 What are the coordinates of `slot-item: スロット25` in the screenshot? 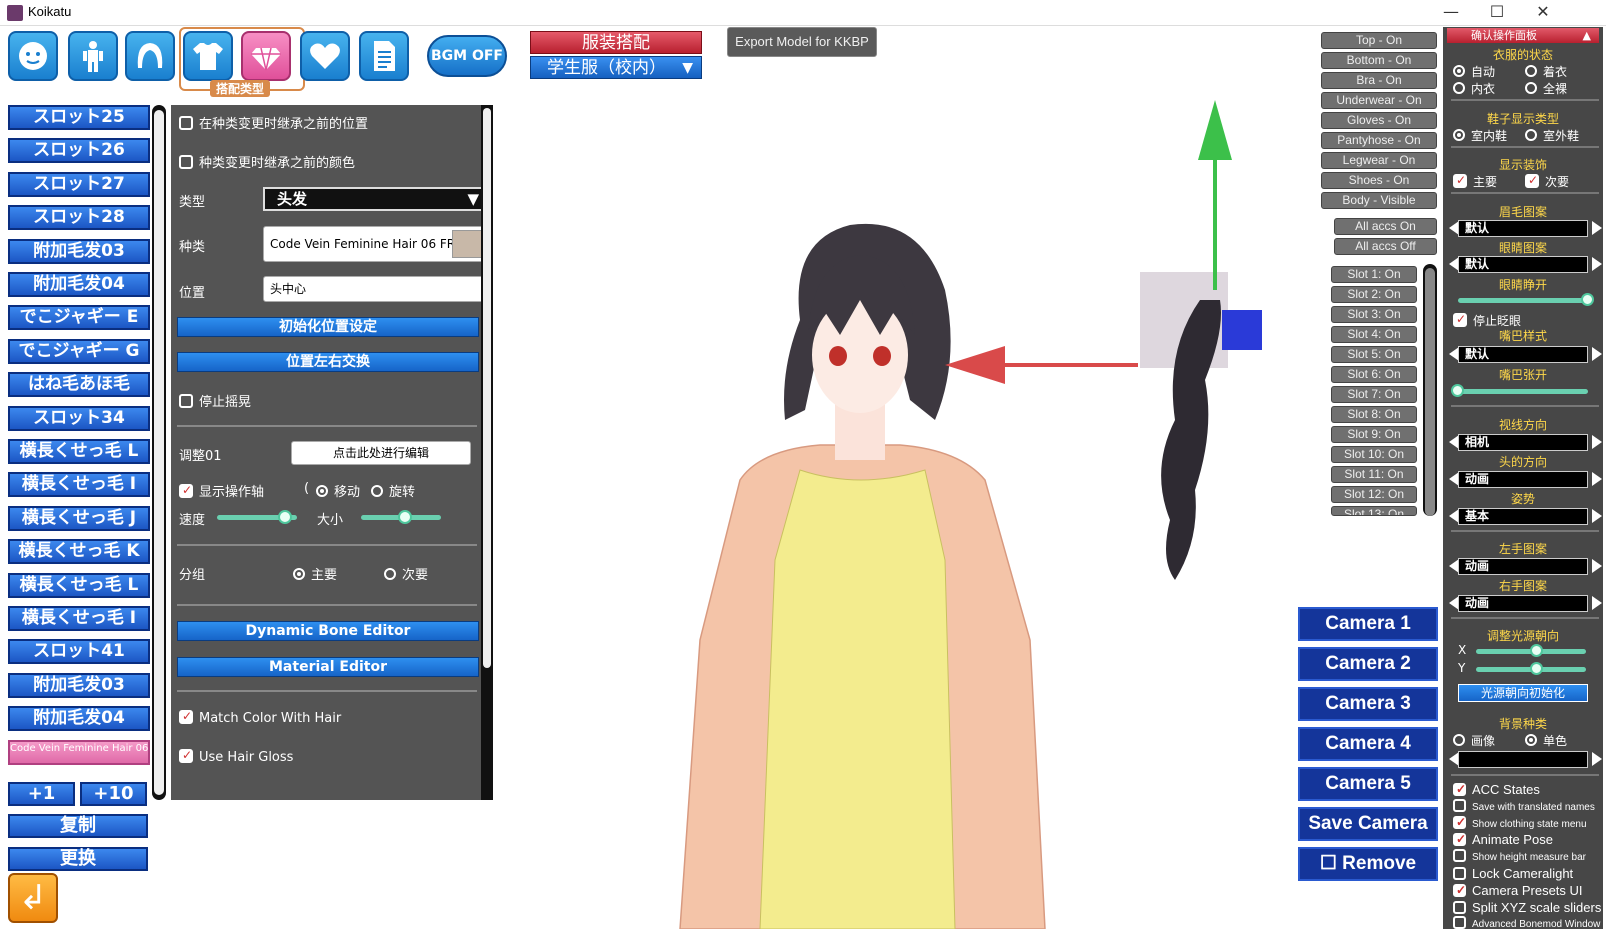 It's located at (79, 117).